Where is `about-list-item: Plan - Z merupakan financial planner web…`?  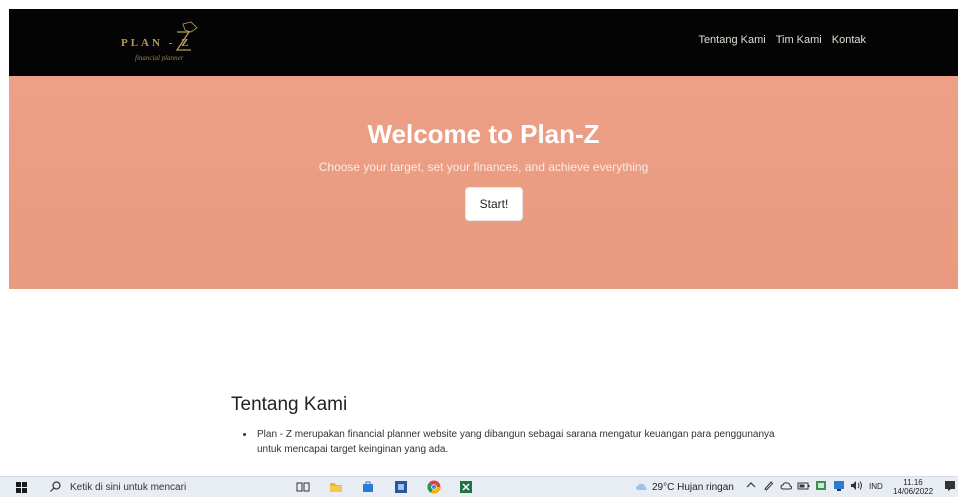 about-list-item: Plan - Z merupakan financial planner web… is located at coordinates (515, 442).